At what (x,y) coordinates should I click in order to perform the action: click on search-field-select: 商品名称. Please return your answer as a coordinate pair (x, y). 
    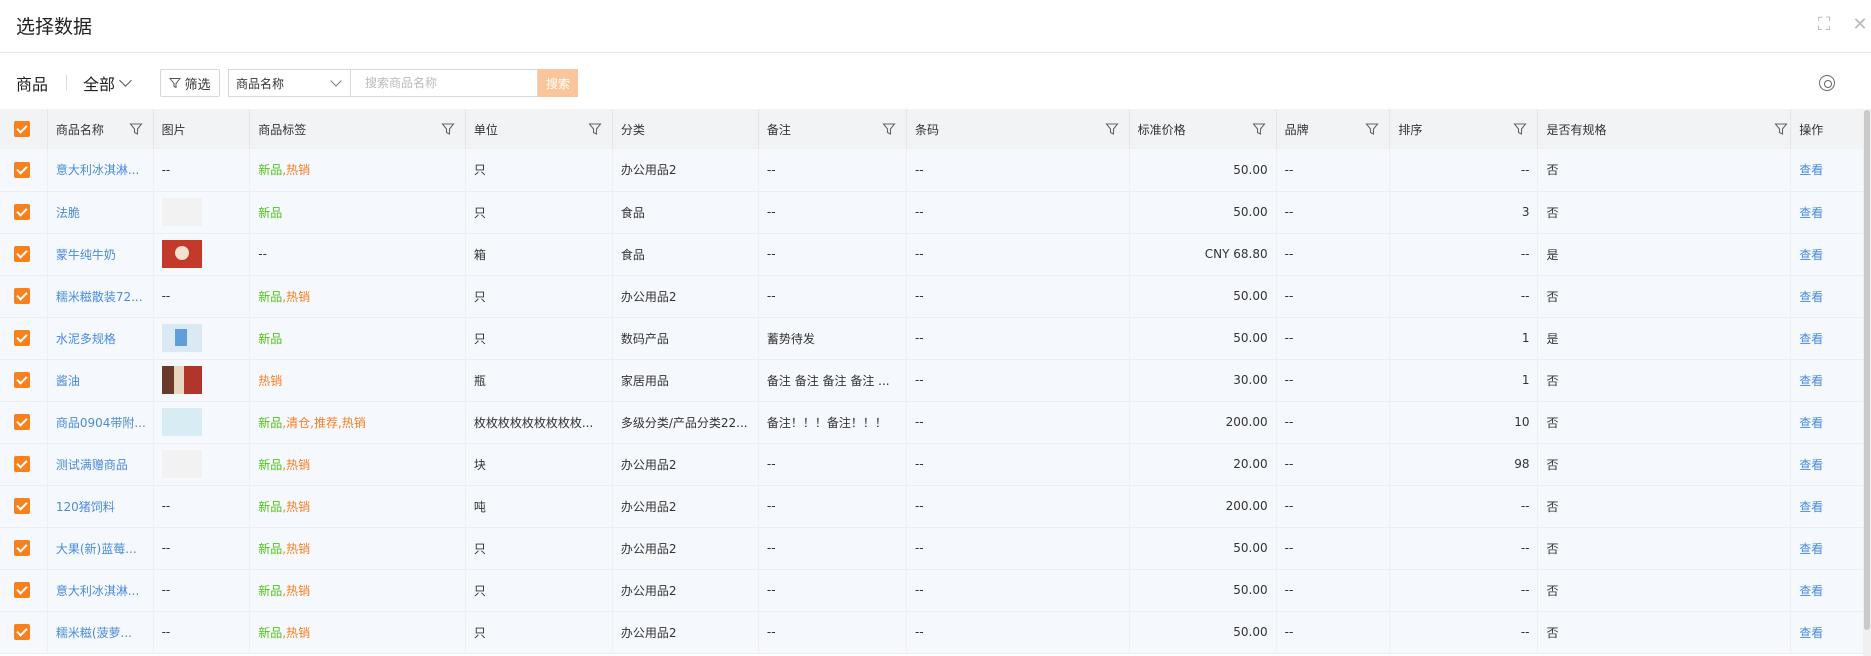
    Looking at the image, I should click on (289, 83).